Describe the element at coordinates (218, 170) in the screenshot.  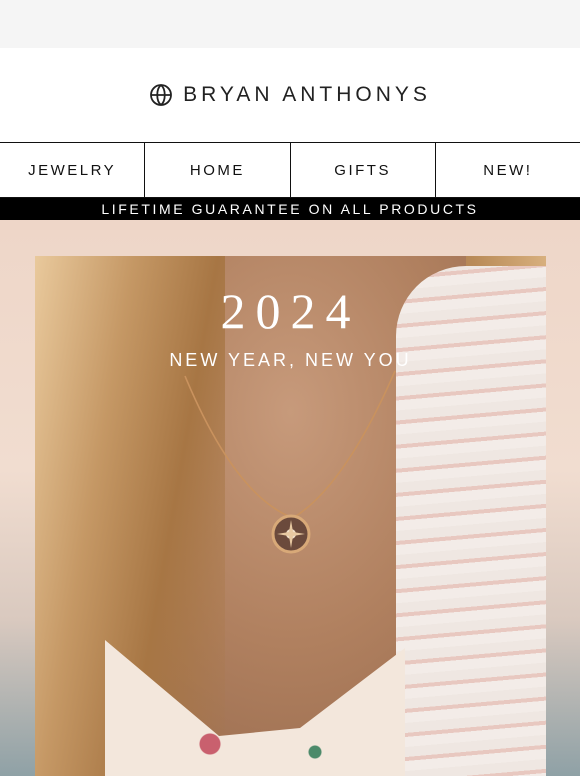
I see `nav-item-home: HOME` at that location.